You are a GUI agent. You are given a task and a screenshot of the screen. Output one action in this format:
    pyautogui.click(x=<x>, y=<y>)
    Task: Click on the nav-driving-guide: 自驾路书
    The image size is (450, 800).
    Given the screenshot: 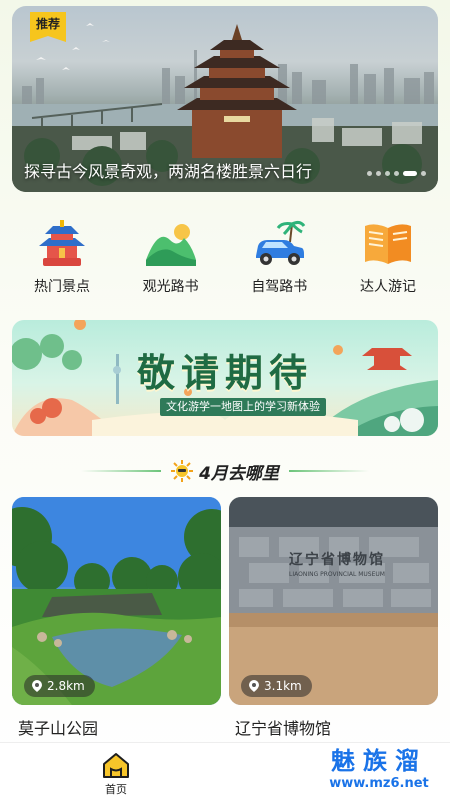 What is the action you would take?
    pyautogui.click(x=279, y=258)
    